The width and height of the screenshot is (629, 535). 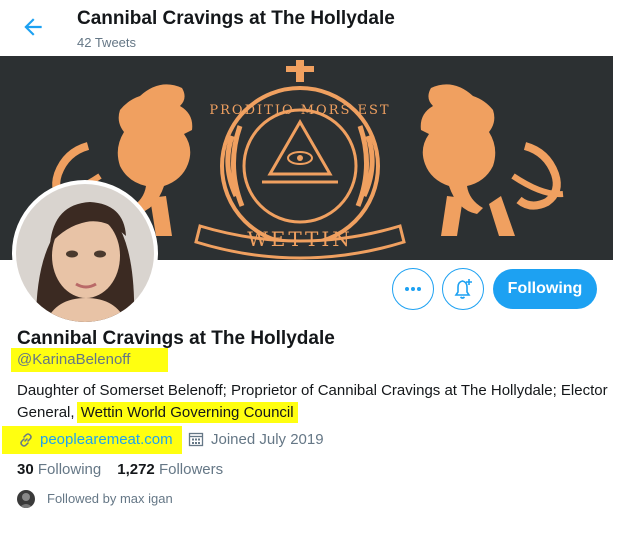 What do you see at coordinates (69, 469) in the screenshot?
I see `following-label: Following` at bounding box center [69, 469].